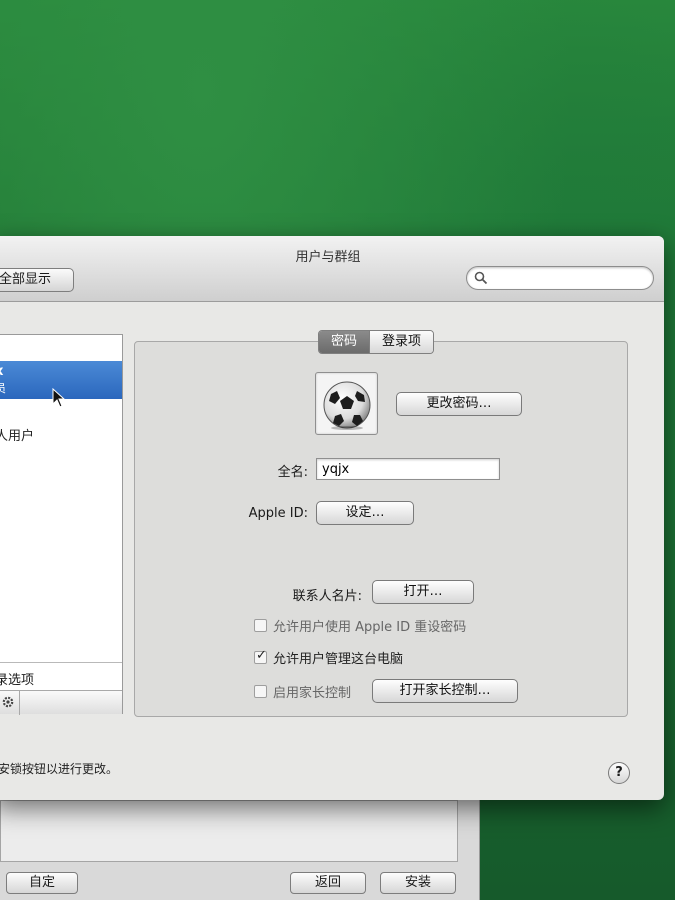  What do you see at coordinates (401, 342) in the screenshot?
I see `tab-login-items: 登录项` at bounding box center [401, 342].